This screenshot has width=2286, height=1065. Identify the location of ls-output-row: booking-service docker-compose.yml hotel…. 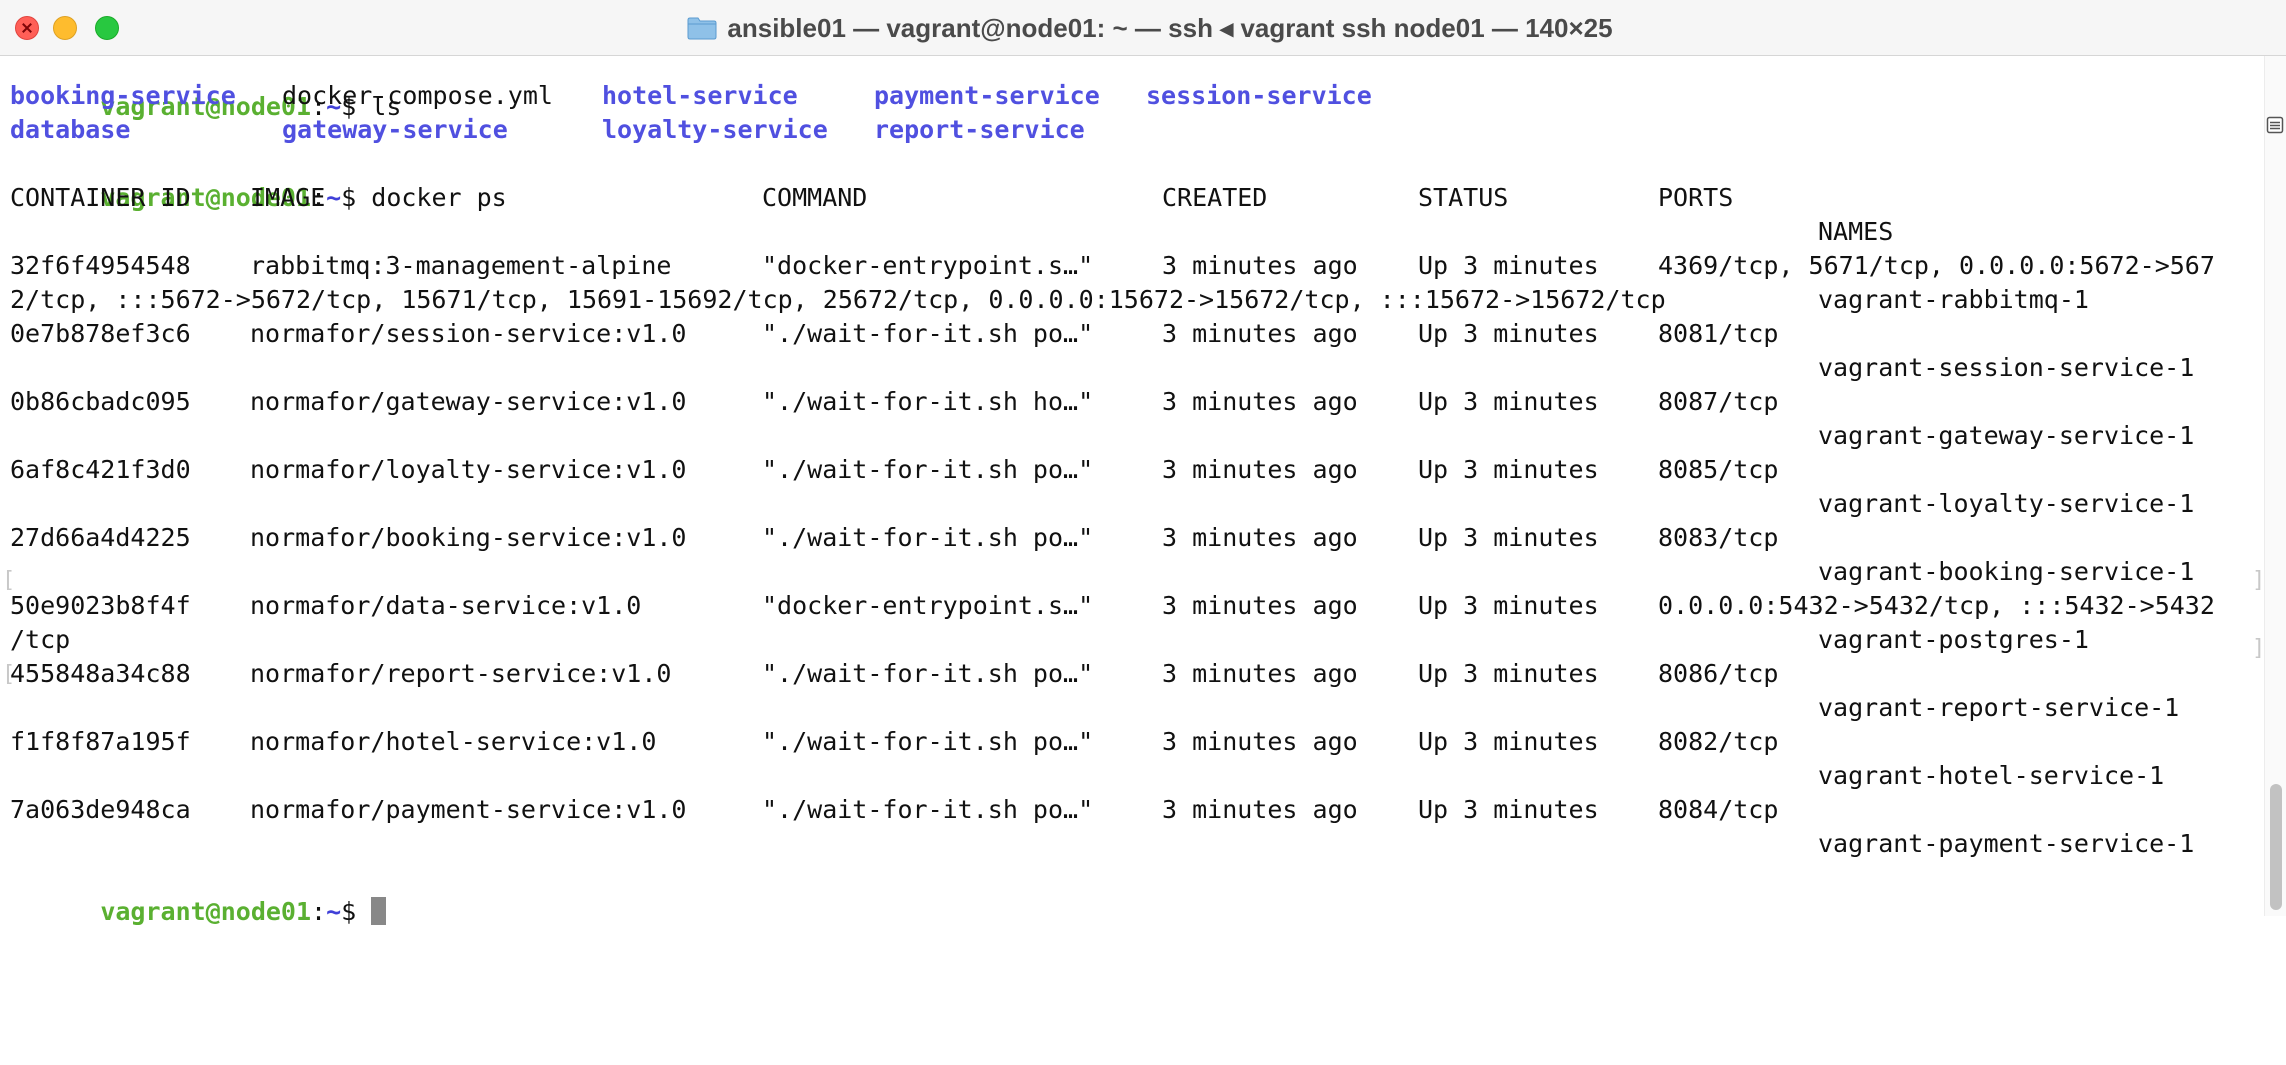
(1130, 96).